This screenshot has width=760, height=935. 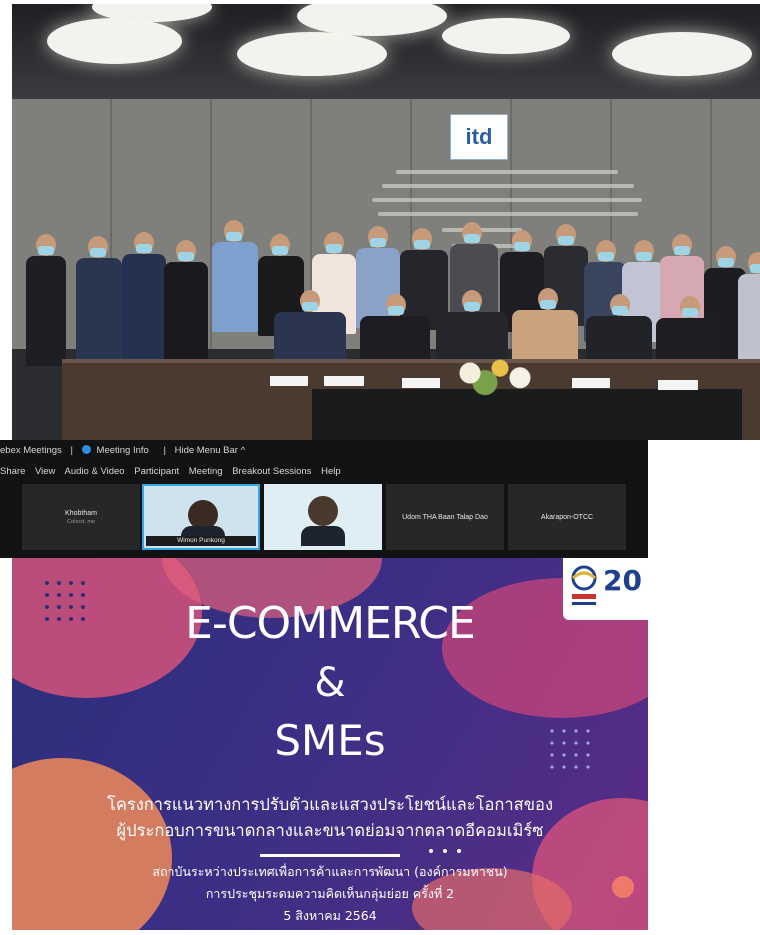 What do you see at coordinates (330, 855) in the screenshot?
I see `divider` at bounding box center [330, 855].